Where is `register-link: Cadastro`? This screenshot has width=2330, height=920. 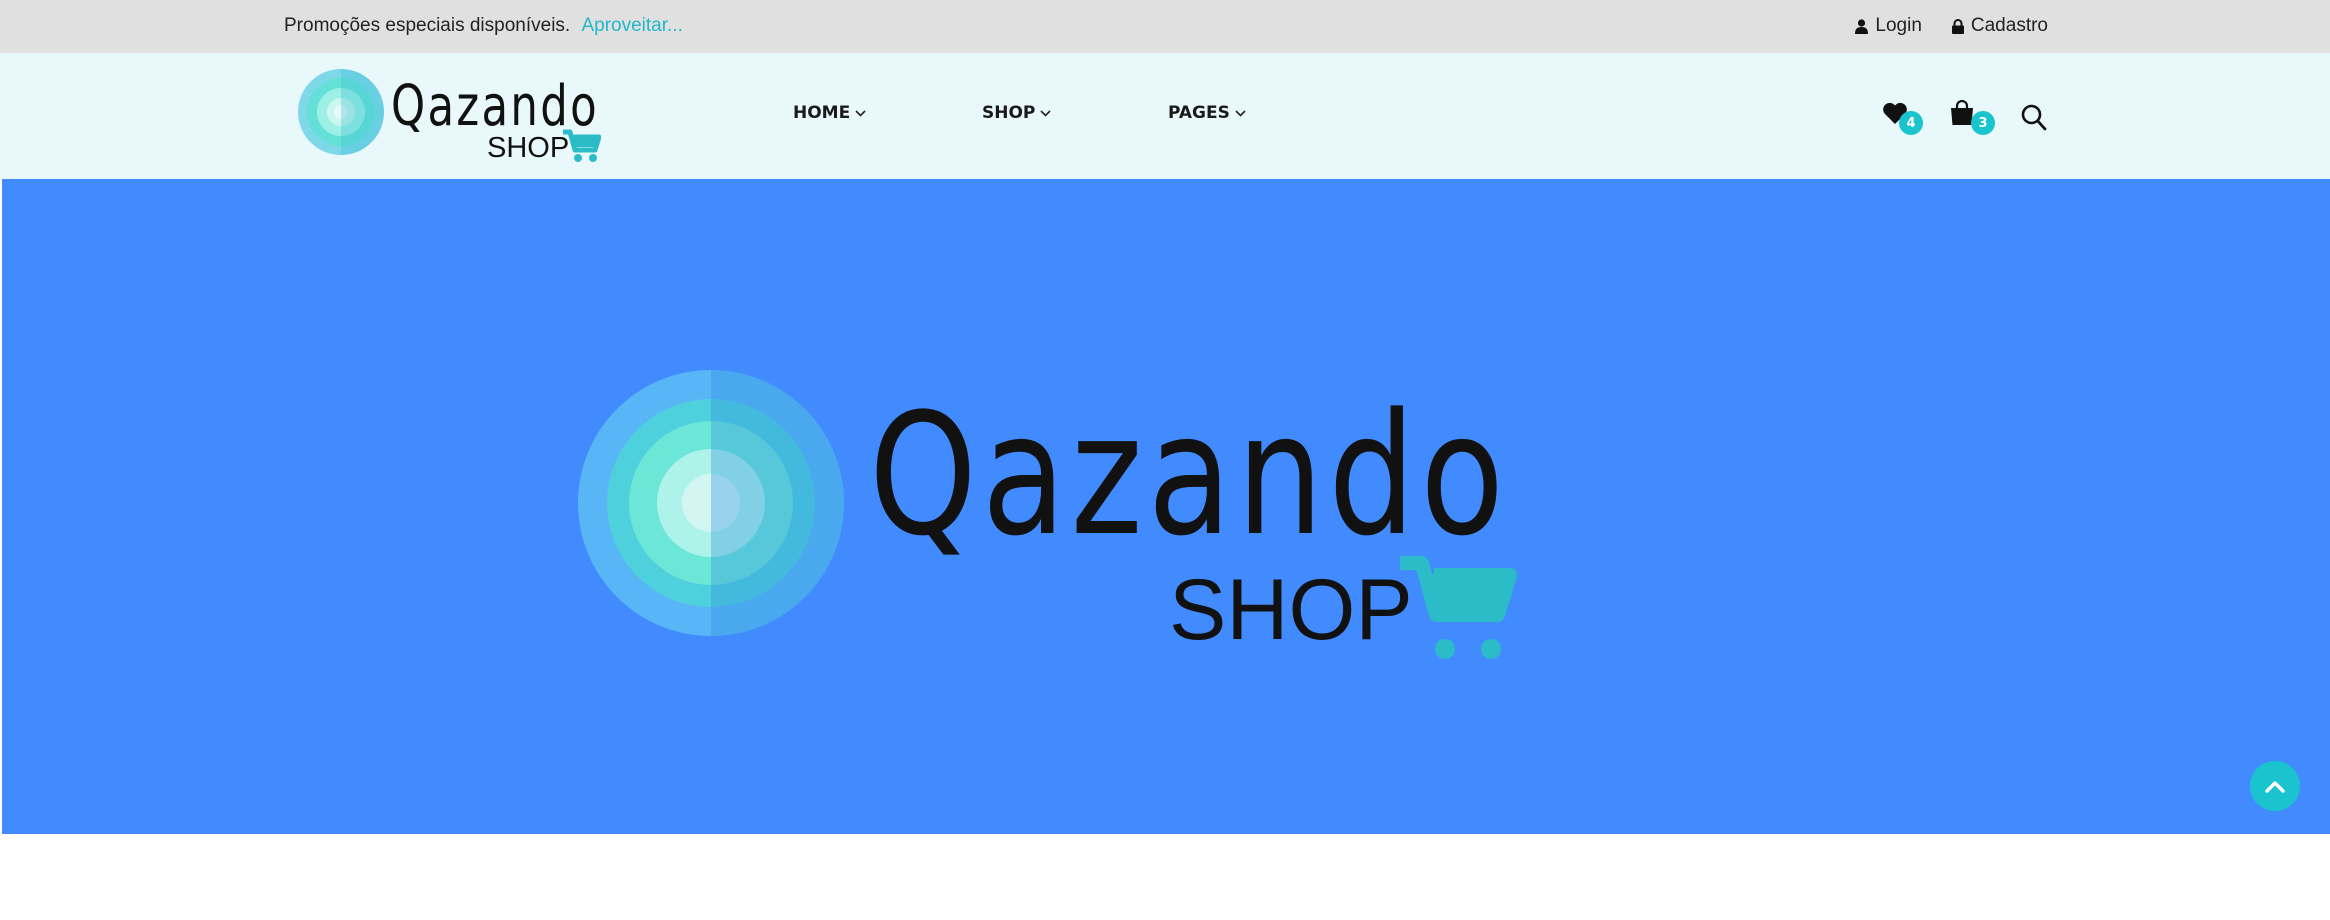
register-link: Cadastro is located at coordinates (1999, 26).